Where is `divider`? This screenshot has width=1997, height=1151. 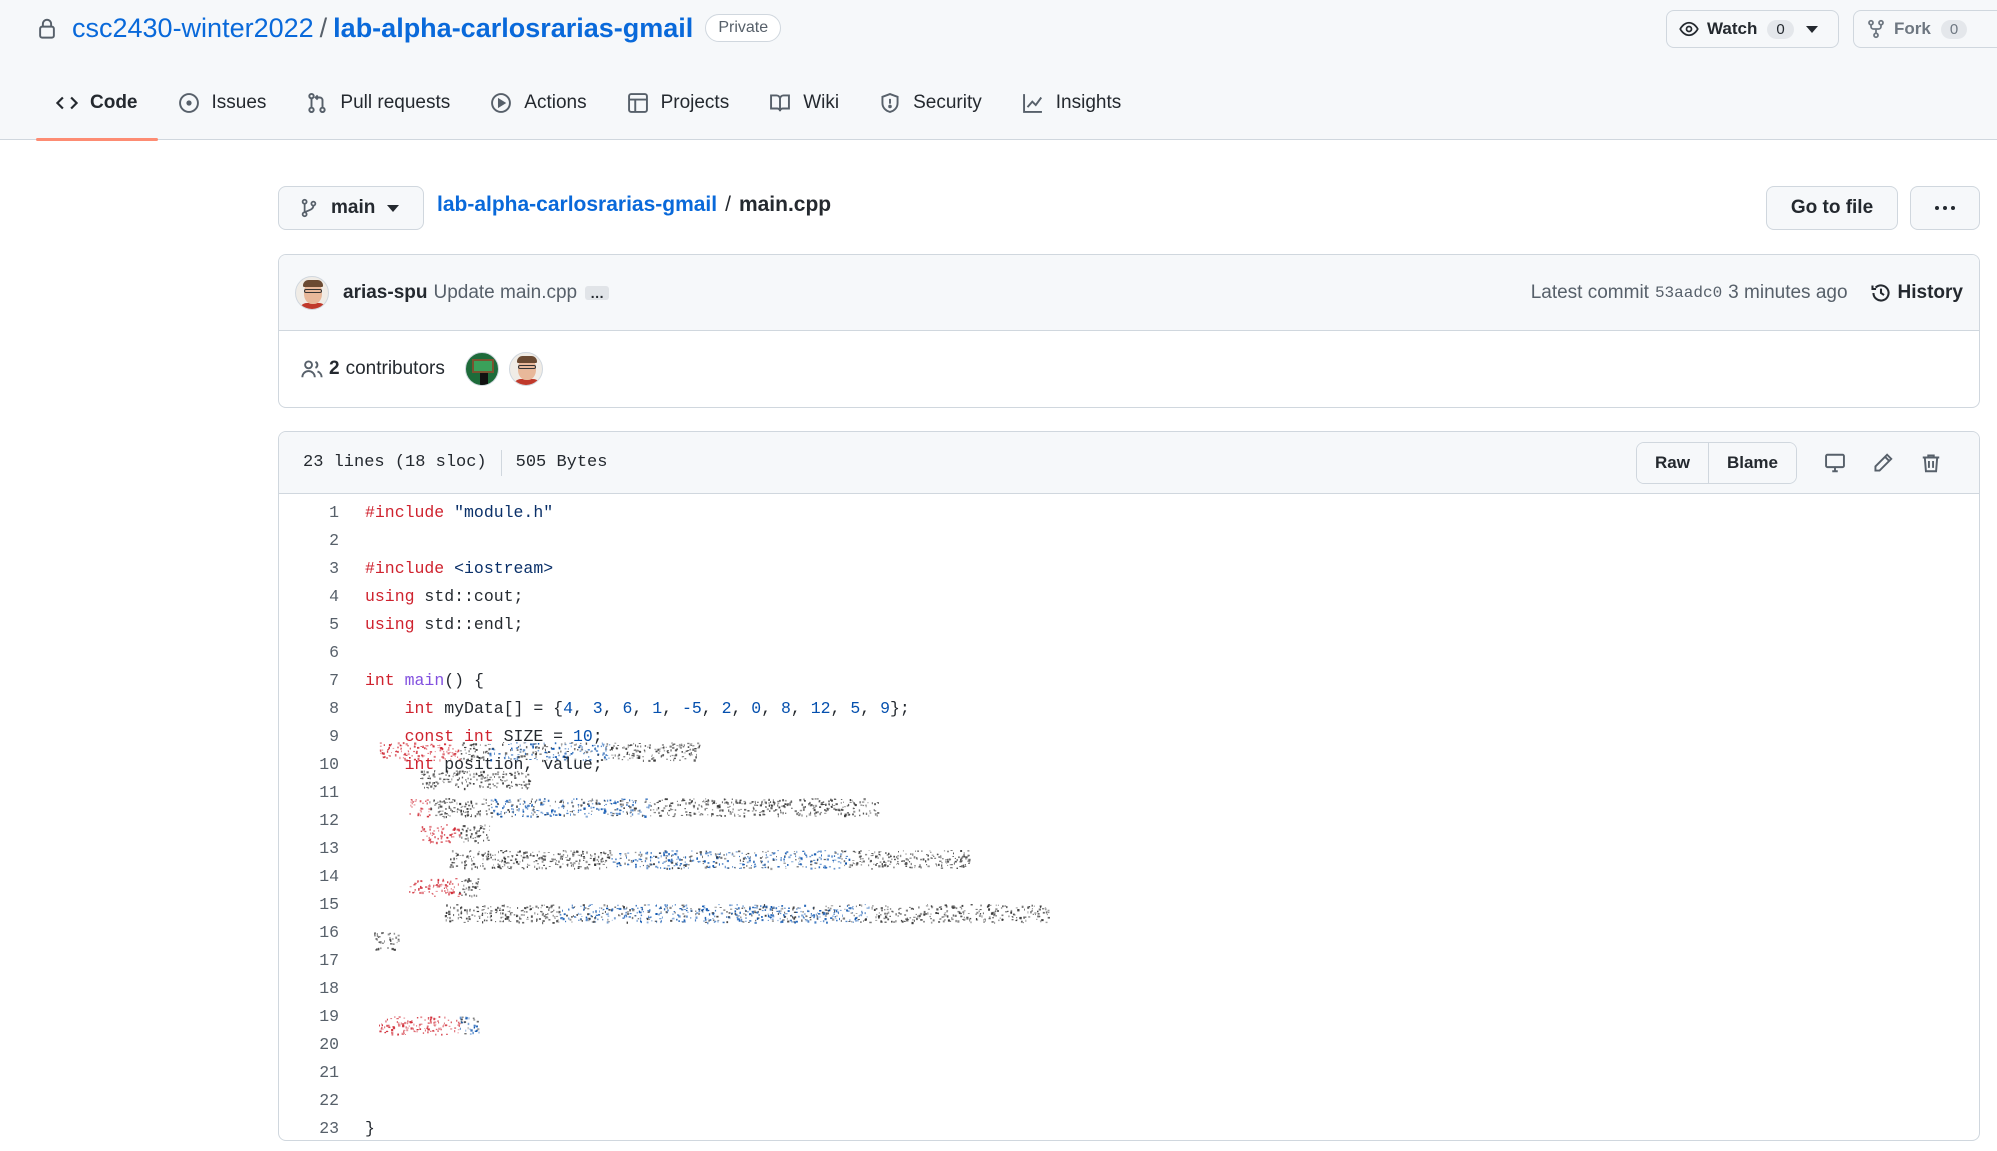 divider is located at coordinates (501, 462).